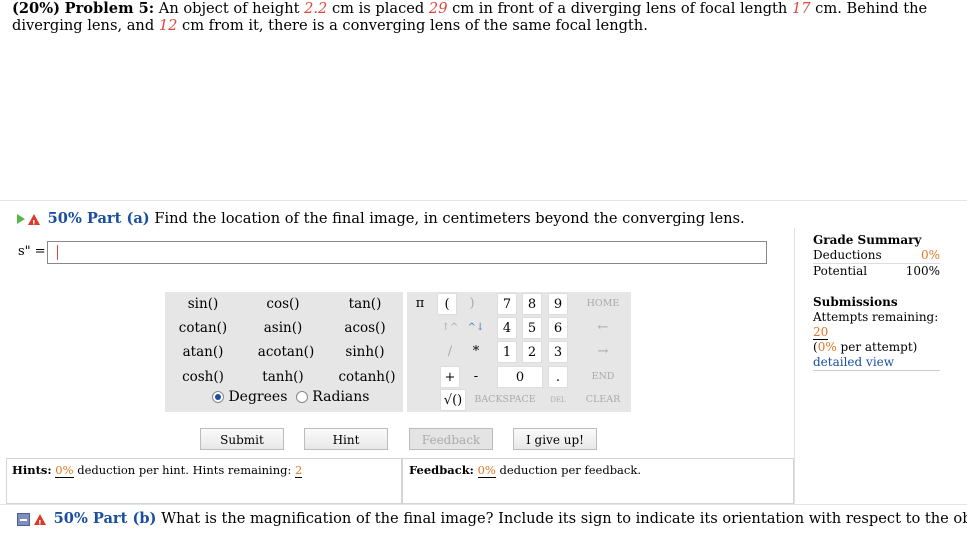 The height and width of the screenshot is (533, 967). I want to click on give-up-button: I give up!, so click(555, 439).